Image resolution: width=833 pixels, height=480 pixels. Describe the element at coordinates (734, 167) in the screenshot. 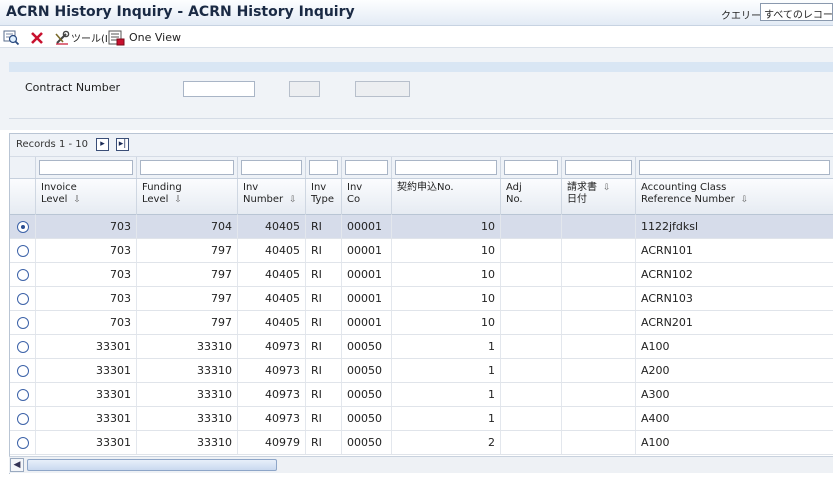

I see `filter-acct-ref` at that location.